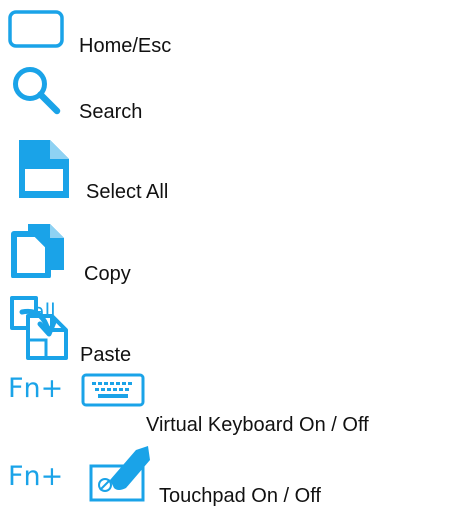 This screenshot has width=461, height=515. I want to click on shortcut-row-paste: Paste, so click(230, 329).